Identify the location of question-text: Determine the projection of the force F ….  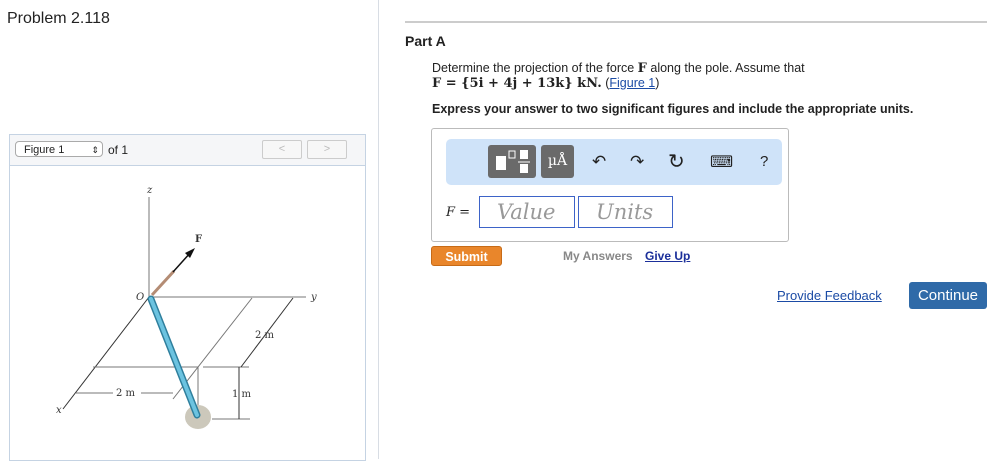
(618, 76).